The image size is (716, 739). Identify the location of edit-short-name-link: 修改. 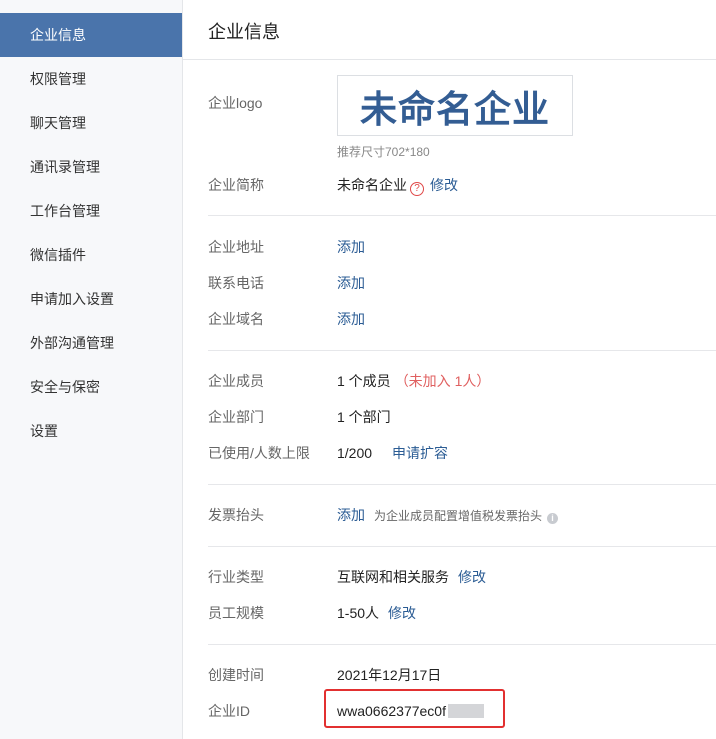
(444, 185).